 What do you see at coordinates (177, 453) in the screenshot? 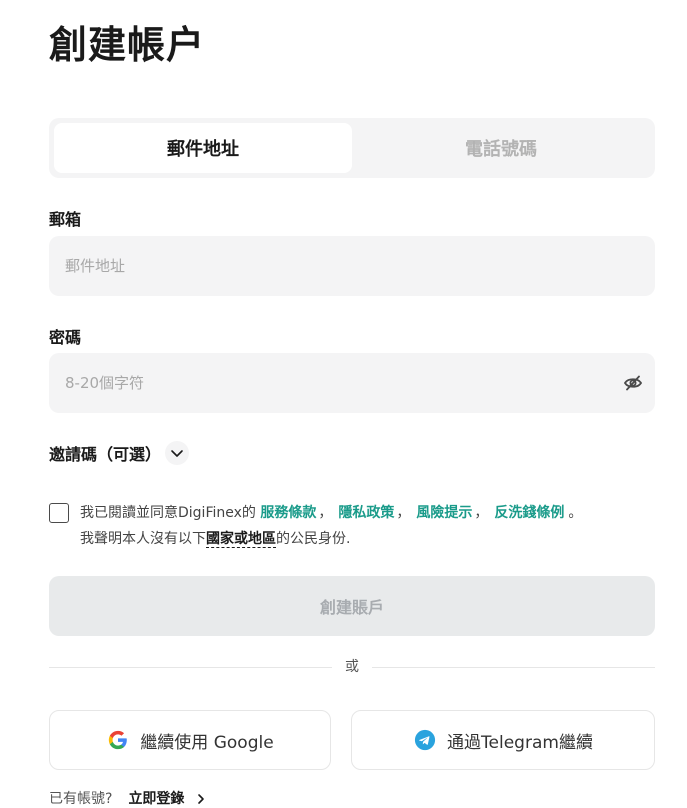
I see `chevron-down-icon` at bounding box center [177, 453].